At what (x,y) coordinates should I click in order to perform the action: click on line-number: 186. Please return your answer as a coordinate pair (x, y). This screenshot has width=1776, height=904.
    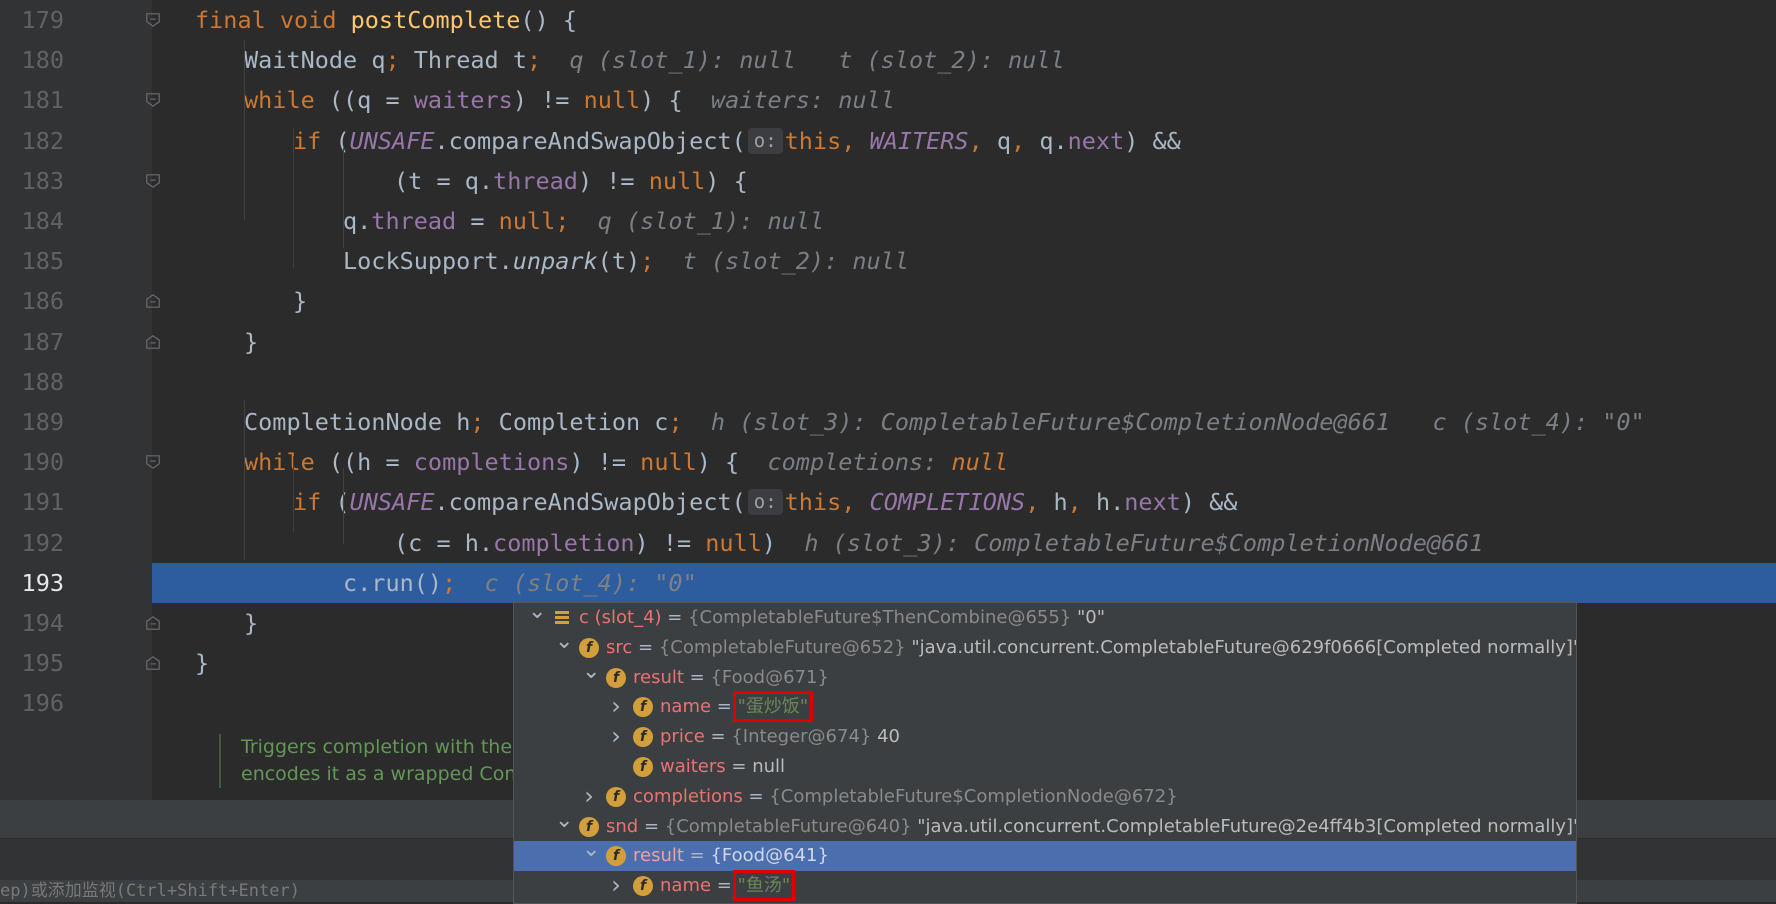
    Looking at the image, I should click on (32, 301).